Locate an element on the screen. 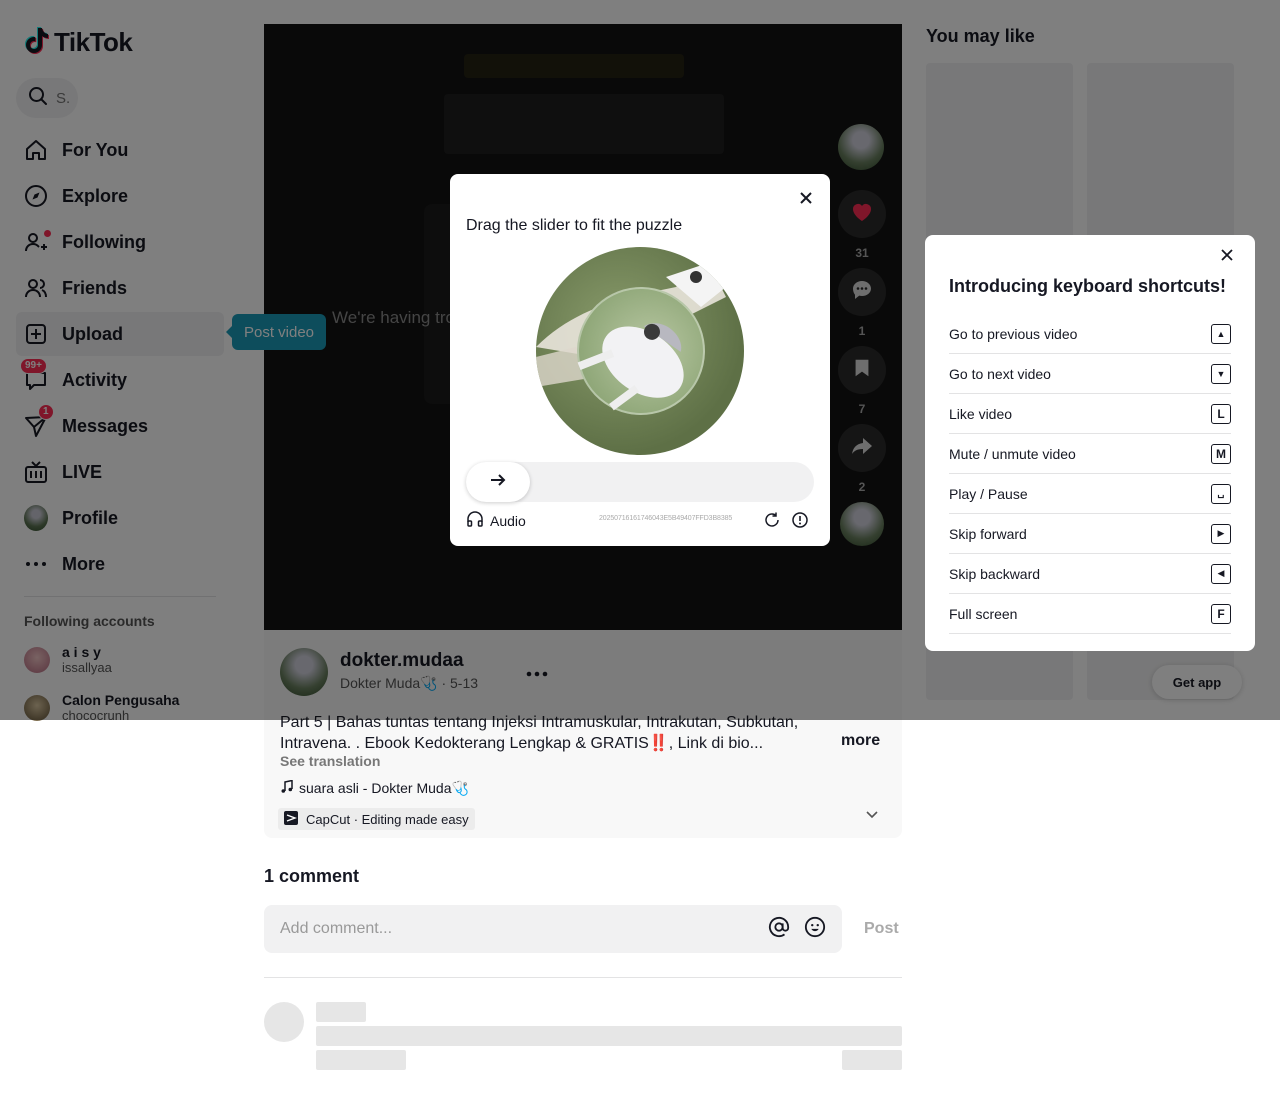 This screenshot has width=1280, height=1095. capcut-icon is located at coordinates (291, 819).